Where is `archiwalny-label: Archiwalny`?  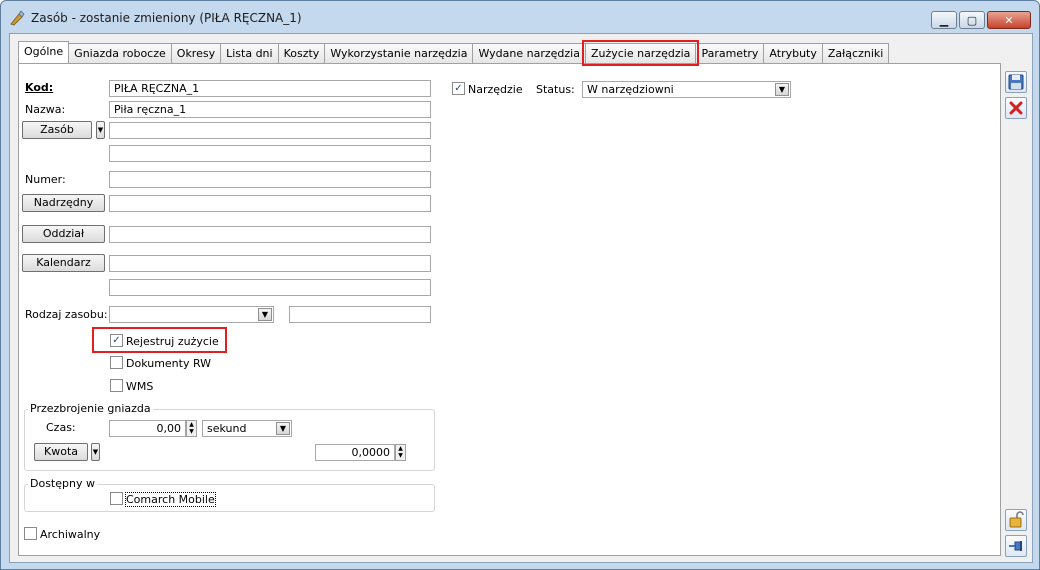
archiwalny-label: Archiwalny is located at coordinates (70, 534).